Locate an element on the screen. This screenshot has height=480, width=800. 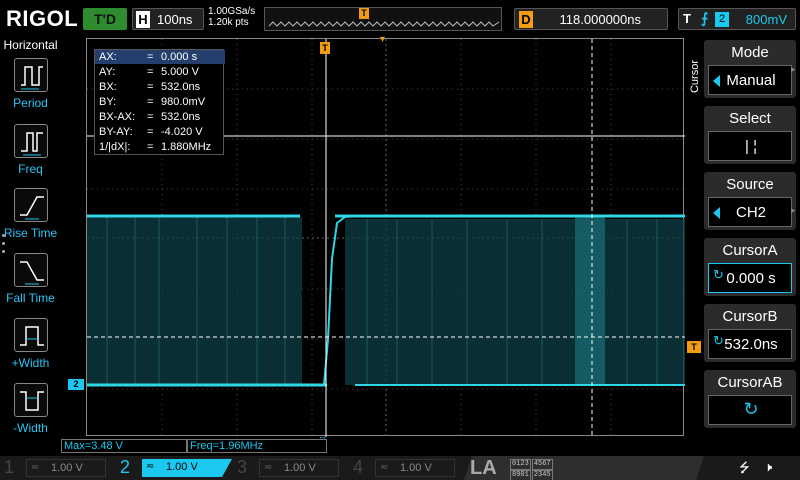
timebase-value: 100ns is located at coordinates (175, 19).